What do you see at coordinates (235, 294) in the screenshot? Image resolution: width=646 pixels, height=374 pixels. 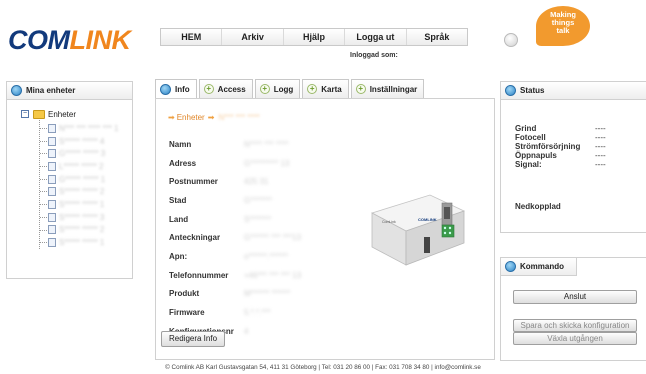 I see `field-product: Produkt M****** ******` at bounding box center [235, 294].